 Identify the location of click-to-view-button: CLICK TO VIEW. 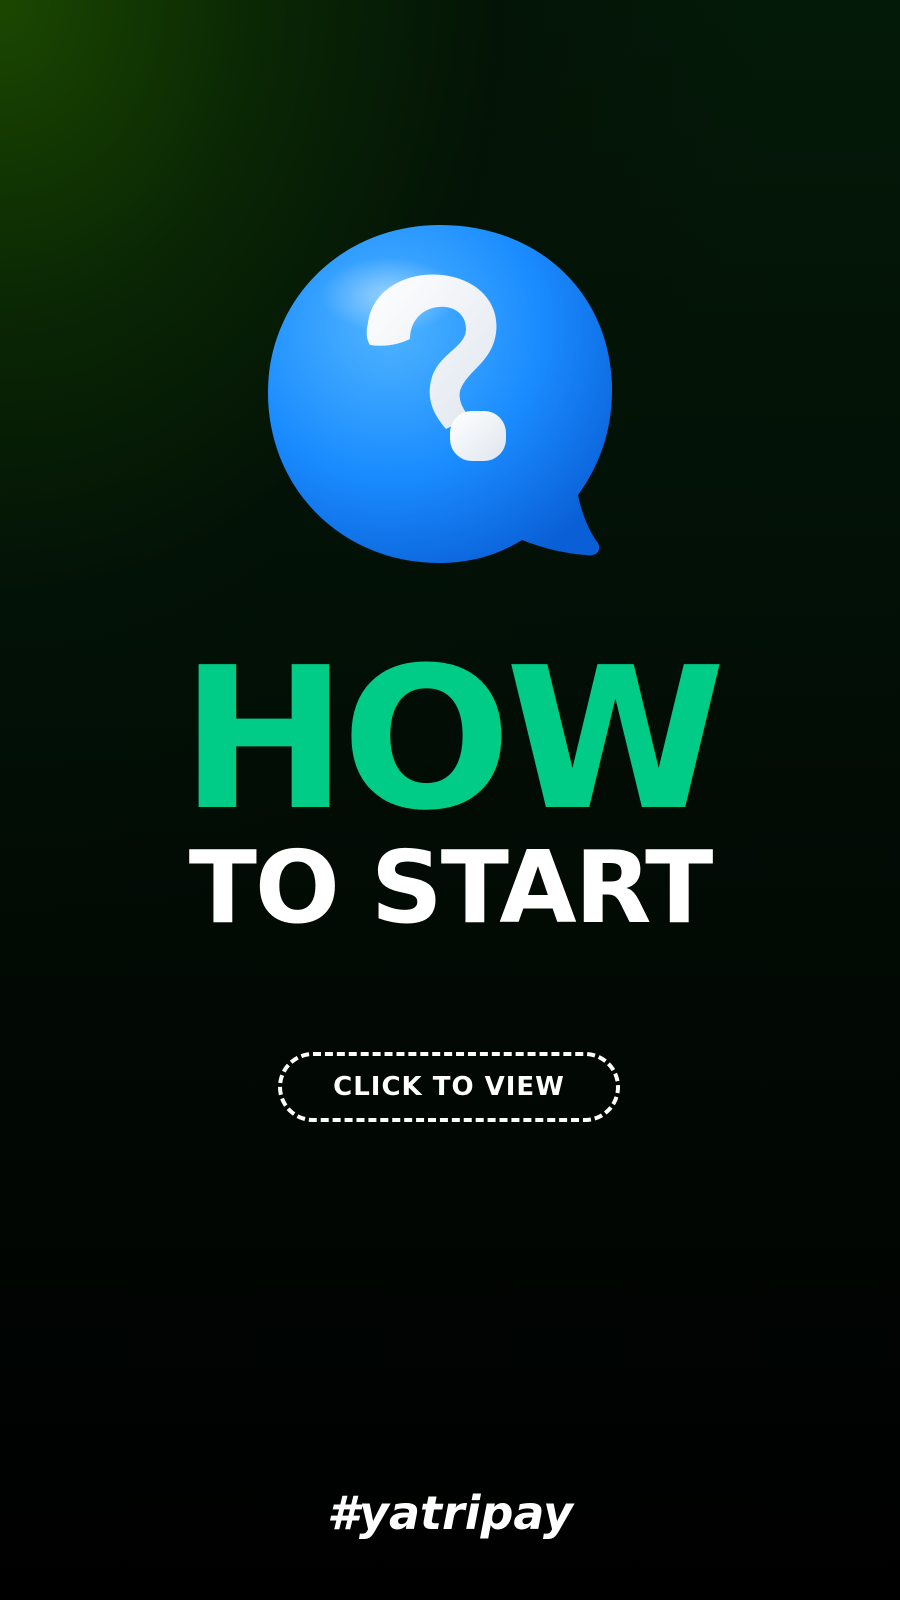
(449, 1087).